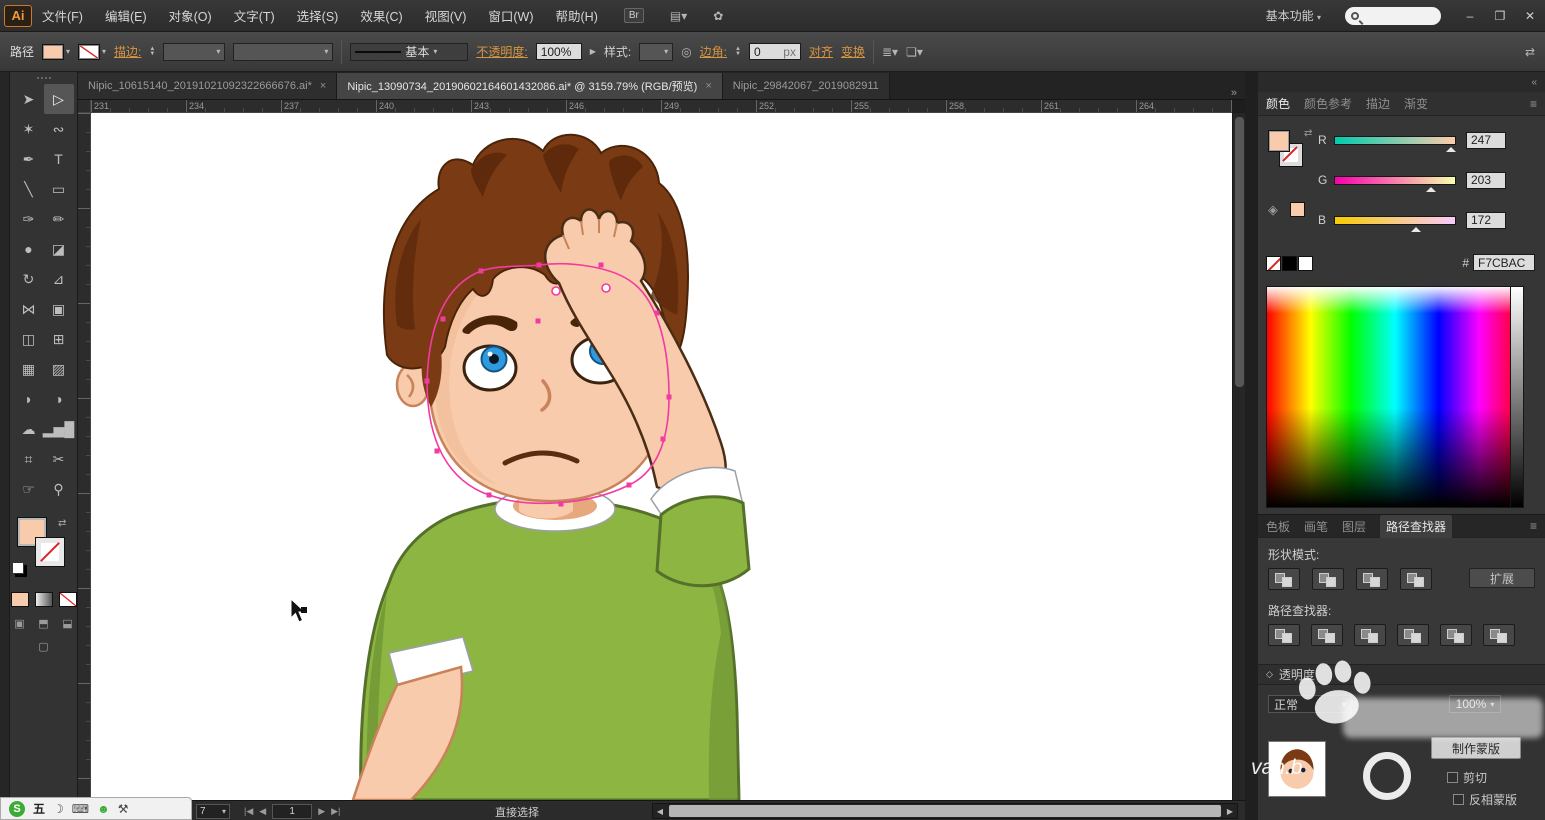 The height and width of the screenshot is (820, 1545). Describe the element at coordinates (59, 369) in the screenshot. I see `gradient-tool: ▨` at that location.